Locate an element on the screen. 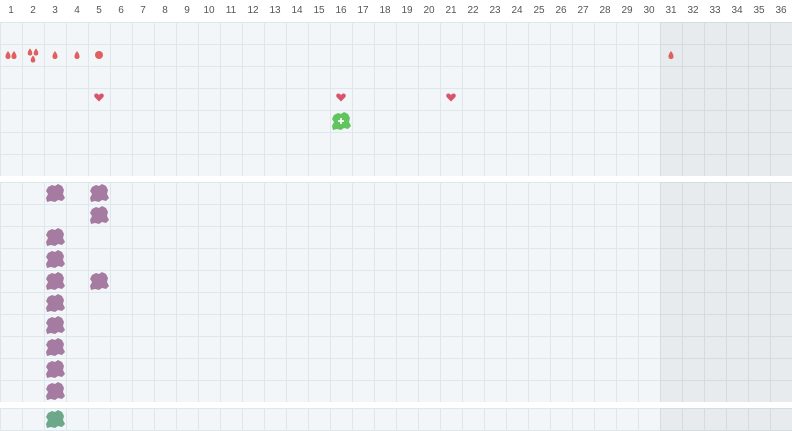 This screenshot has width=792, height=431. day-label: 19 is located at coordinates (407, 10).